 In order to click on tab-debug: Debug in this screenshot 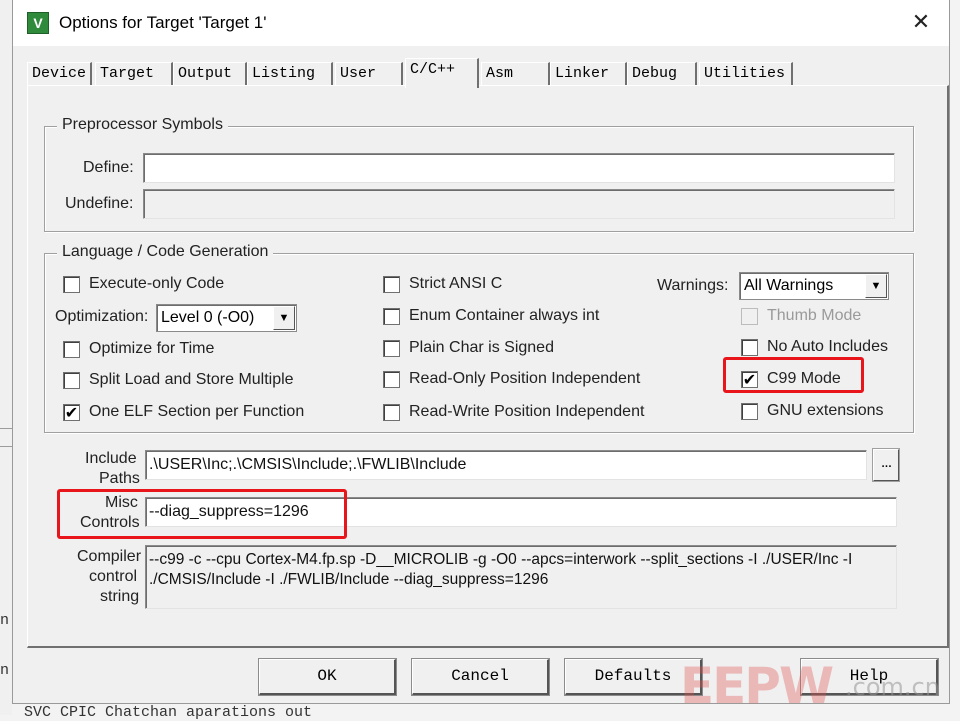, I will do `click(662, 74)`.